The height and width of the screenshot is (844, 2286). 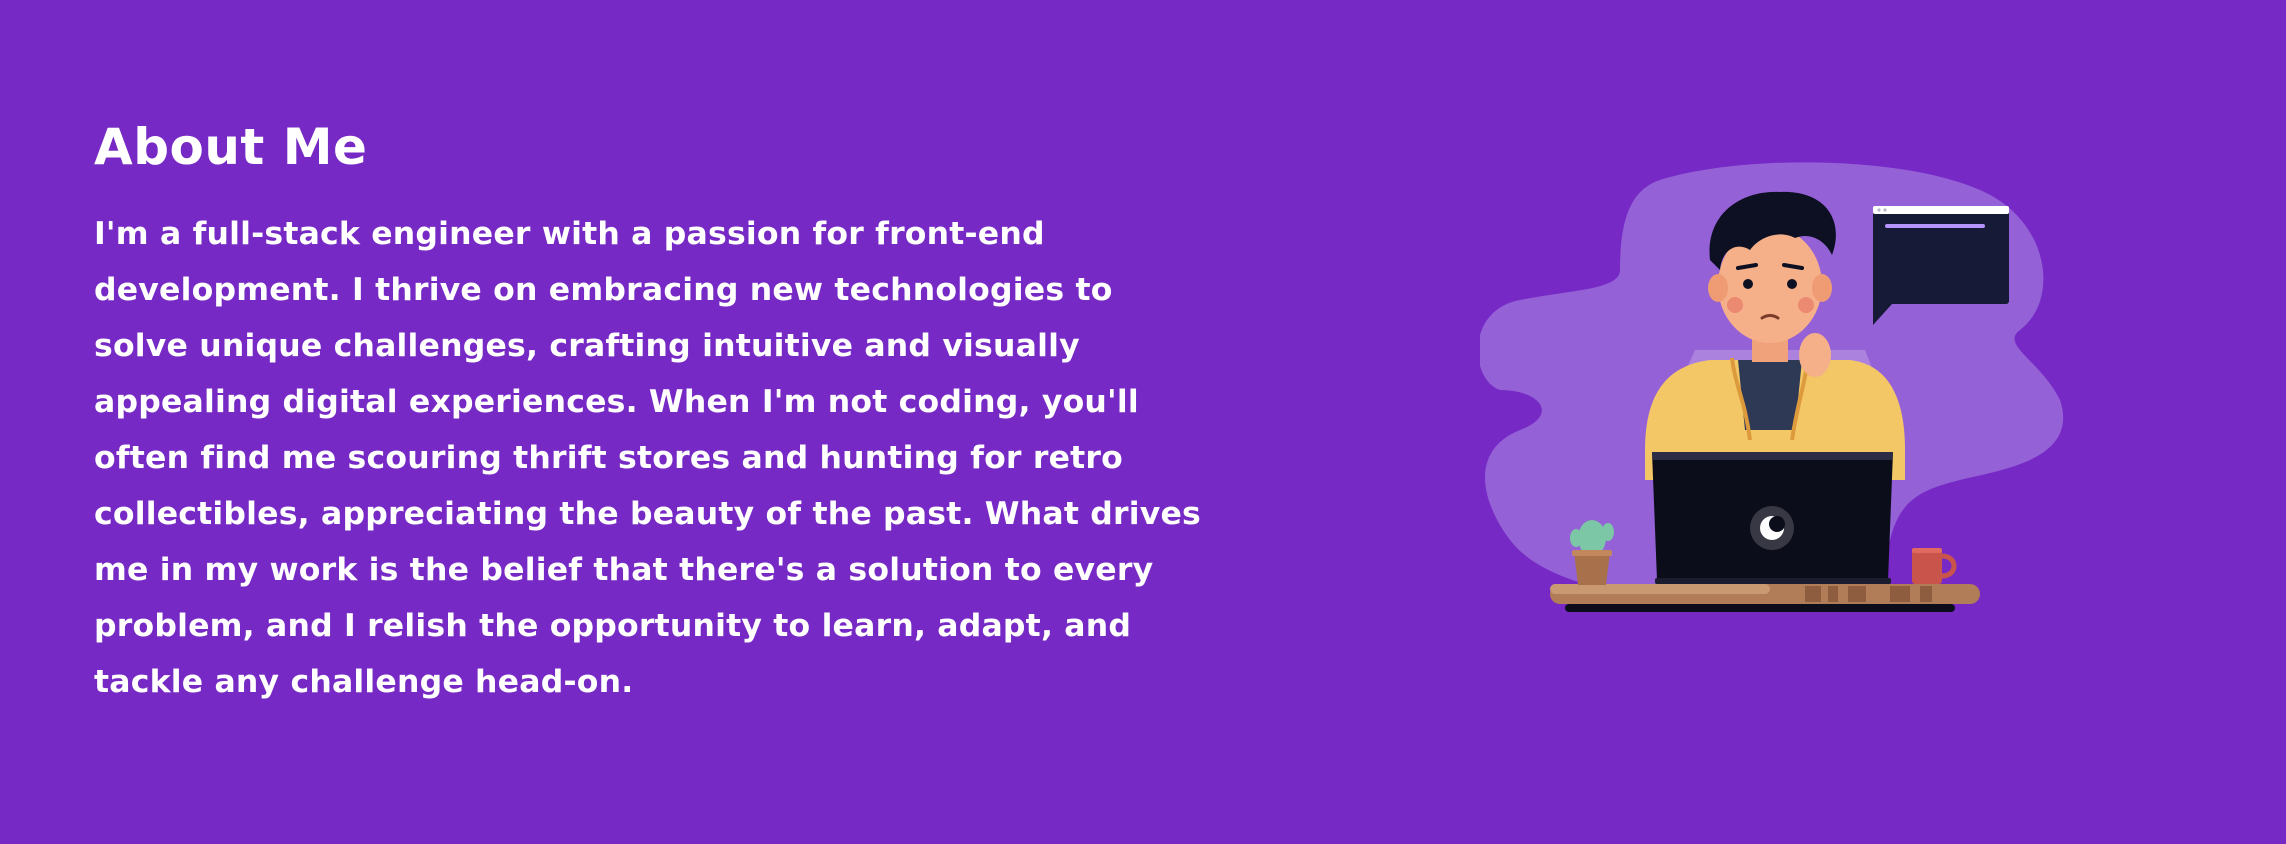 What do you see at coordinates (1772, 518) in the screenshot?
I see `laptop-icon` at bounding box center [1772, 518].